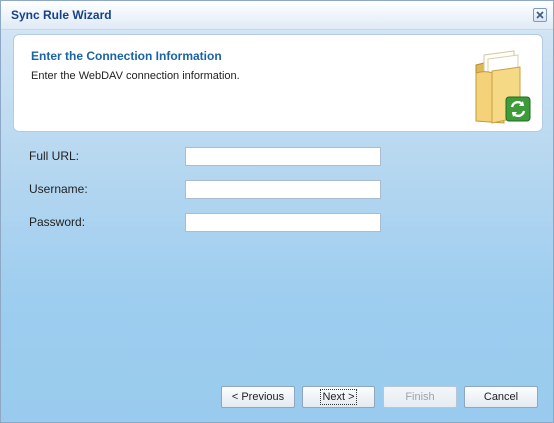 This screenshot has width=554, height=423. I want to click on window-title: Sync Rule Wizard, so click(61, 15).